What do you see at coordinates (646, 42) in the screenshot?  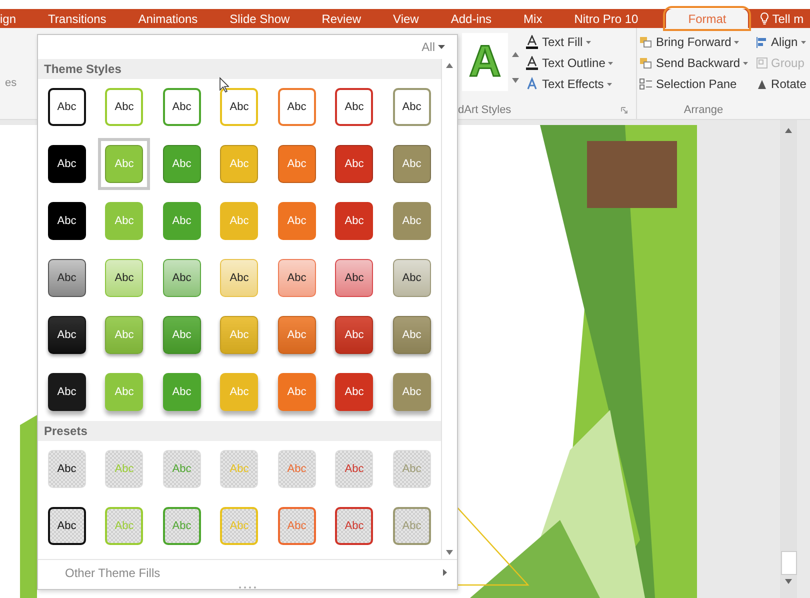 I see `bring-forward-icon` at bounding box center [646, 42].